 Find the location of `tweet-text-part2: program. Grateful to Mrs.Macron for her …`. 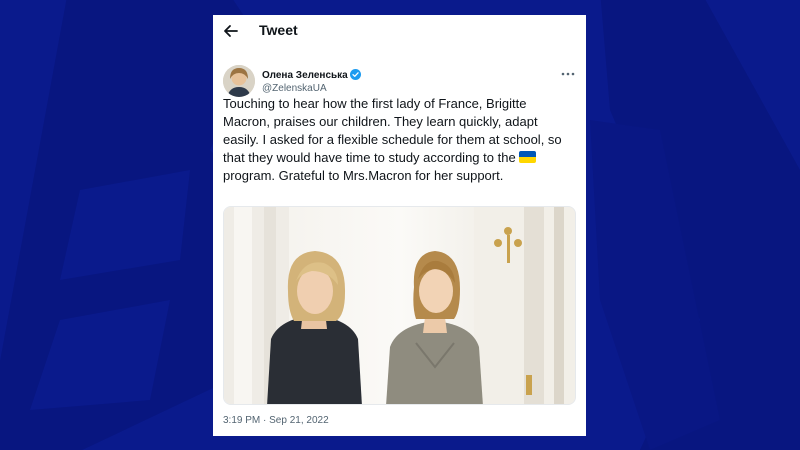

tweet-text-part2: program. Grateful to Mrs.Macron for her … is located at coordinates (363, 175).